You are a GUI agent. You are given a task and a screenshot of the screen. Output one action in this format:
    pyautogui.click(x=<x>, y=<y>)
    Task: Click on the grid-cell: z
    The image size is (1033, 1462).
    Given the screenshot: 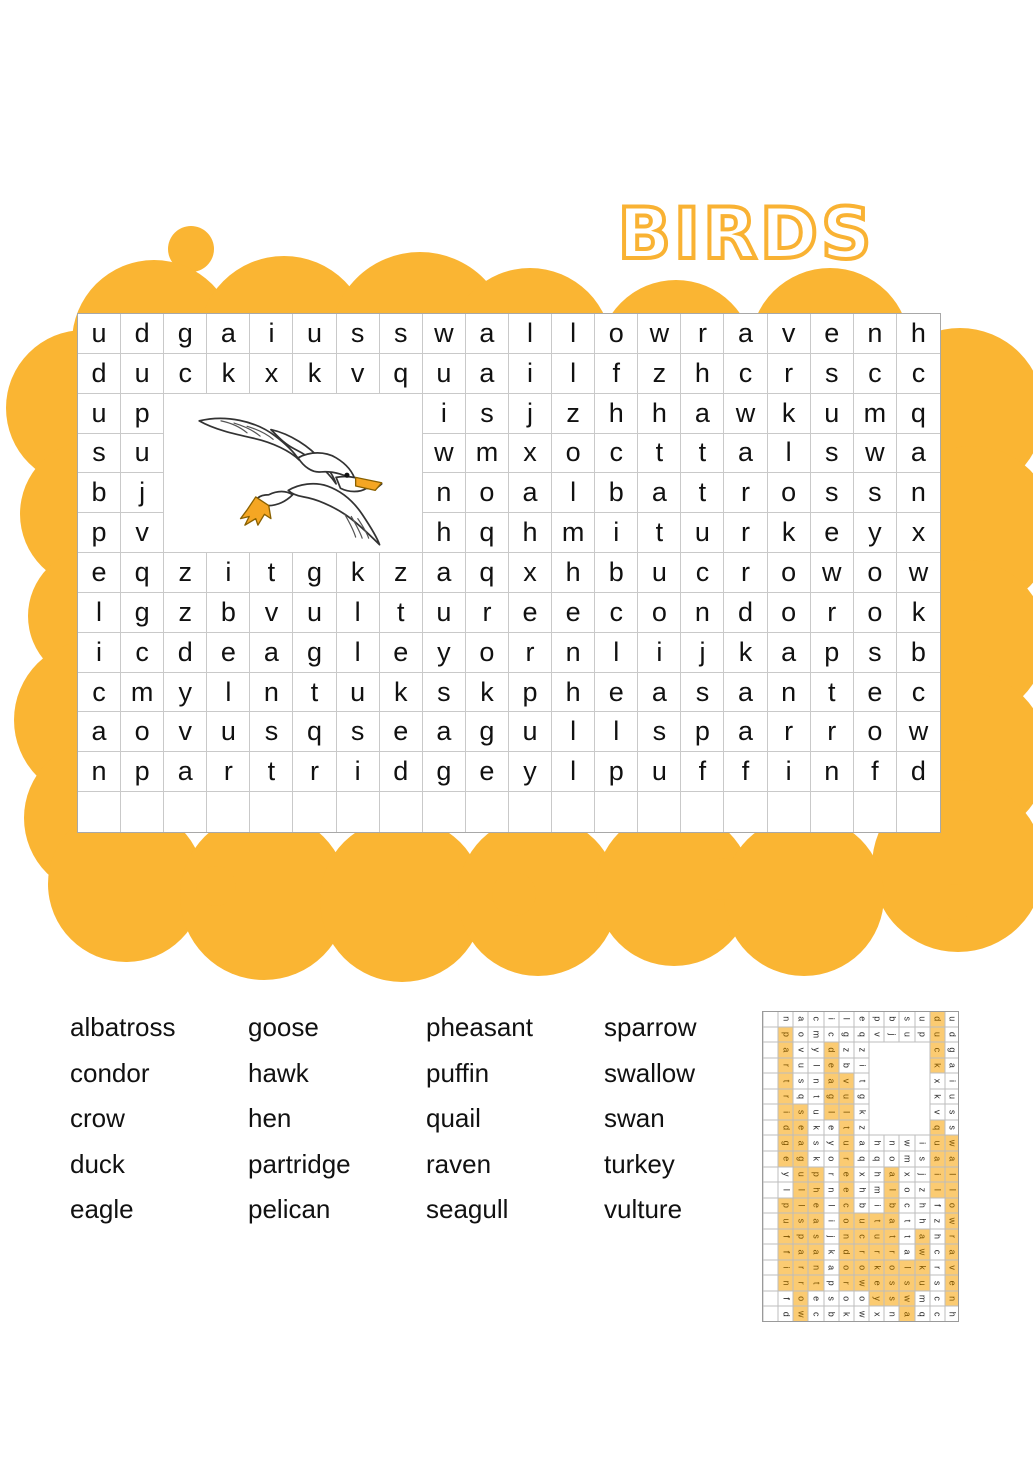 What is the action you would take?
    pyautogui.click(x=574, y=413)
    